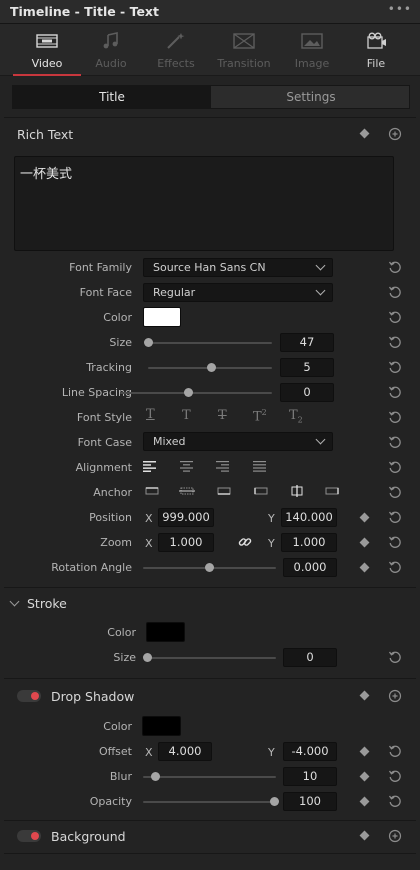  What do you see at coordinates (245, 542) in the screenshot?
I see `link-icon` at bounding box center [245, 542].